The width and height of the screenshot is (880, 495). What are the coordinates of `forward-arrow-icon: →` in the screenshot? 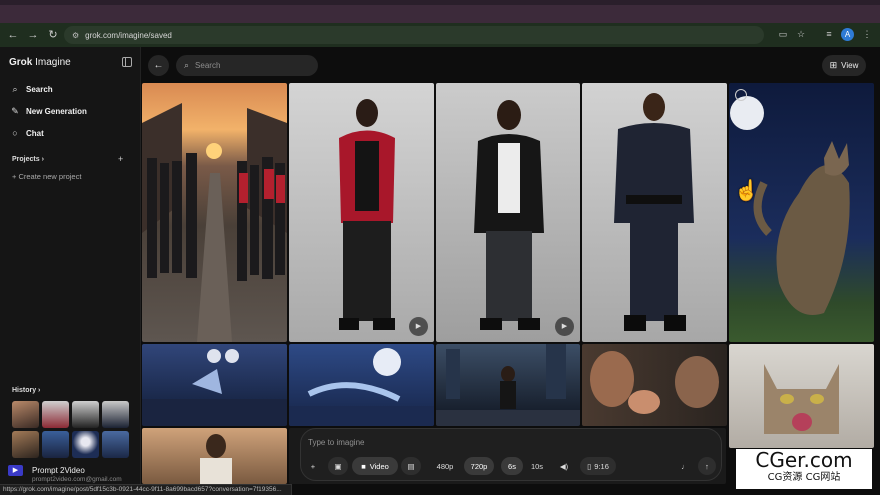 It's located at (33, 35).